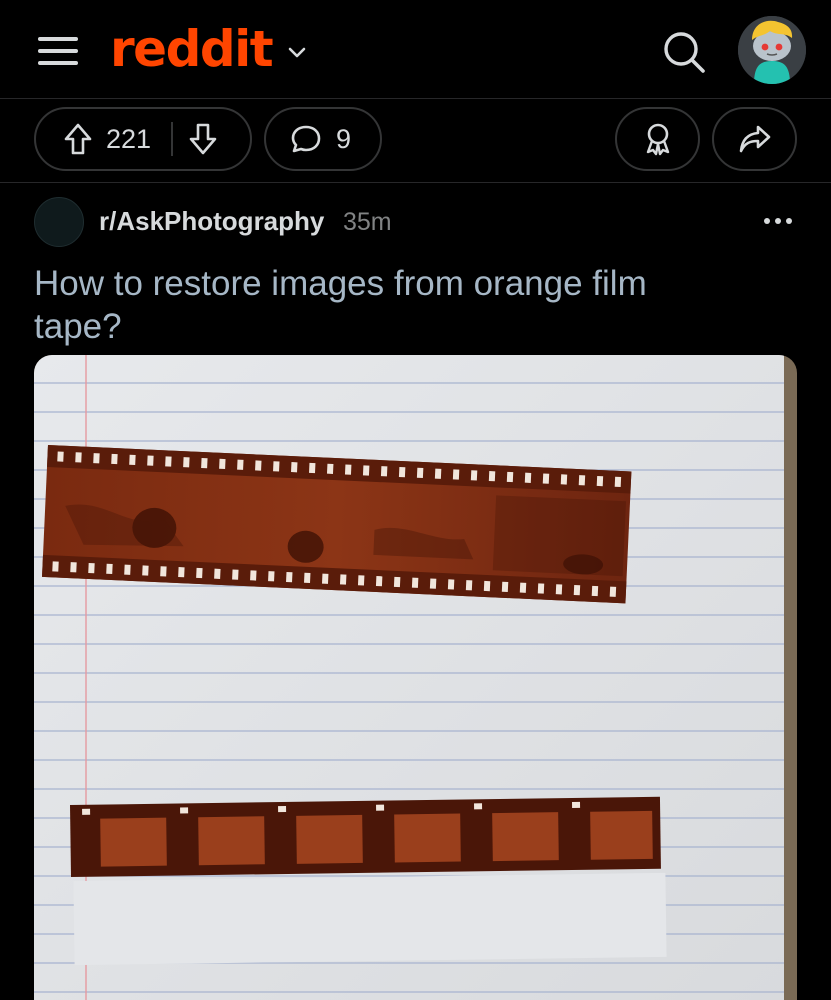 The width and height of the screenshot is (831, 1000). I want to click on share-arrow-icon, so click(754, 139).